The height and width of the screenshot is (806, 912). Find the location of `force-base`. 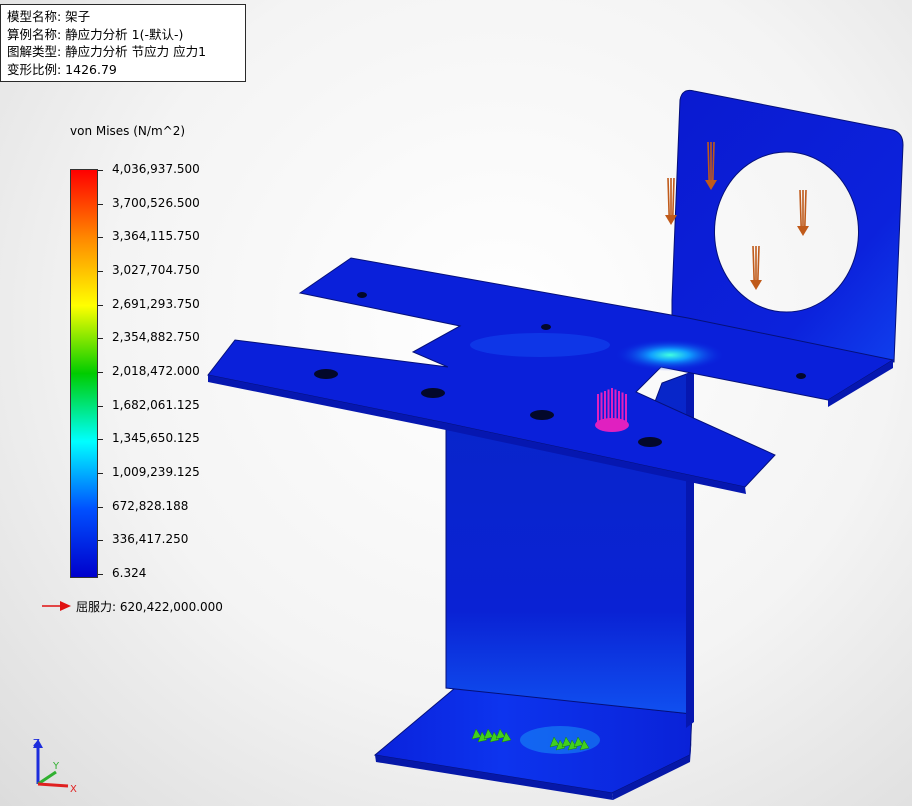

force-base is located at coordinates (612, 425).